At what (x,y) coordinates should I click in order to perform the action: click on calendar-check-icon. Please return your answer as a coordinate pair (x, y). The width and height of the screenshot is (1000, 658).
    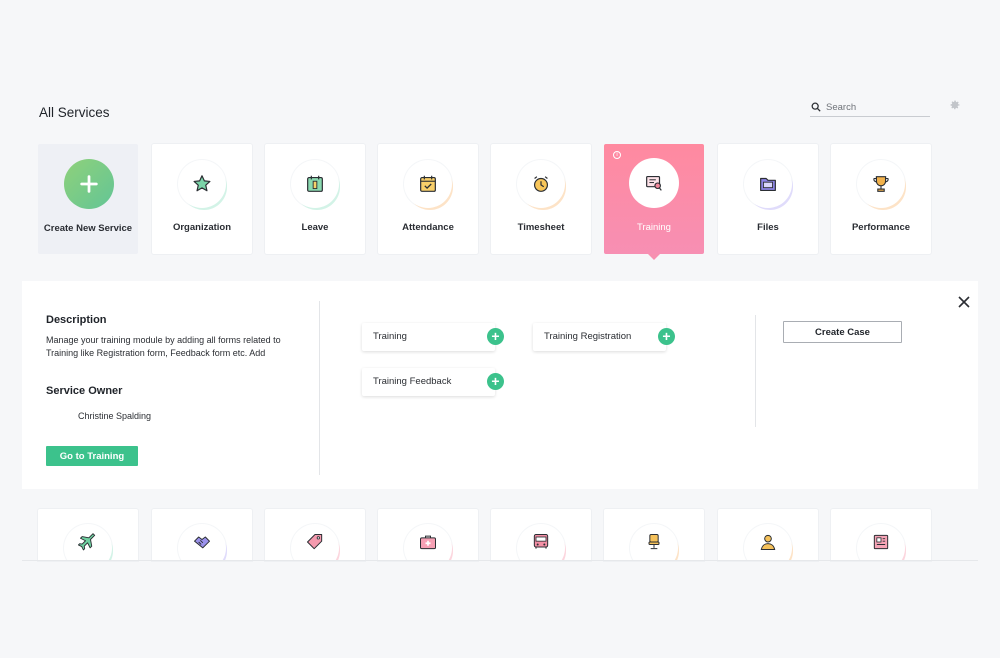
    Looking at the image, I should click on (428, 184).